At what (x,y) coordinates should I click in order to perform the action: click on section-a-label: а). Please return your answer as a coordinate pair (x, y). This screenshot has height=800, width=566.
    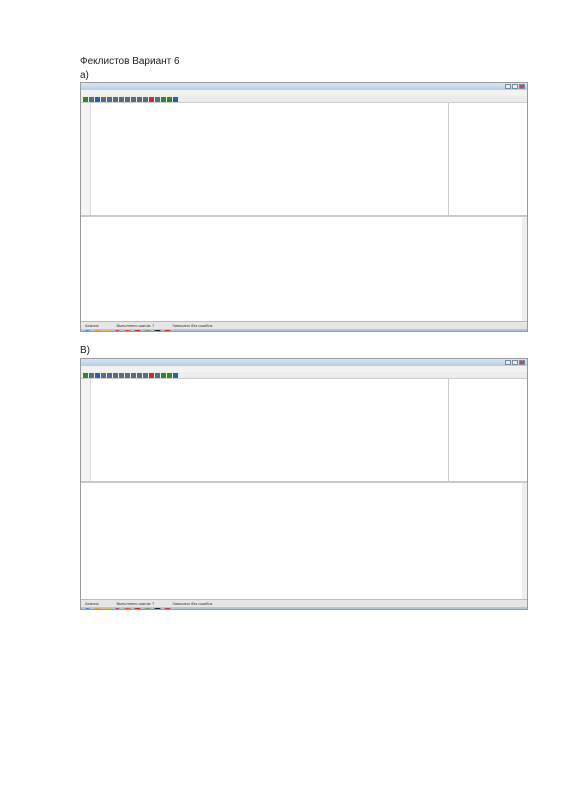
    Looking at the image, I should click on (84, 75).